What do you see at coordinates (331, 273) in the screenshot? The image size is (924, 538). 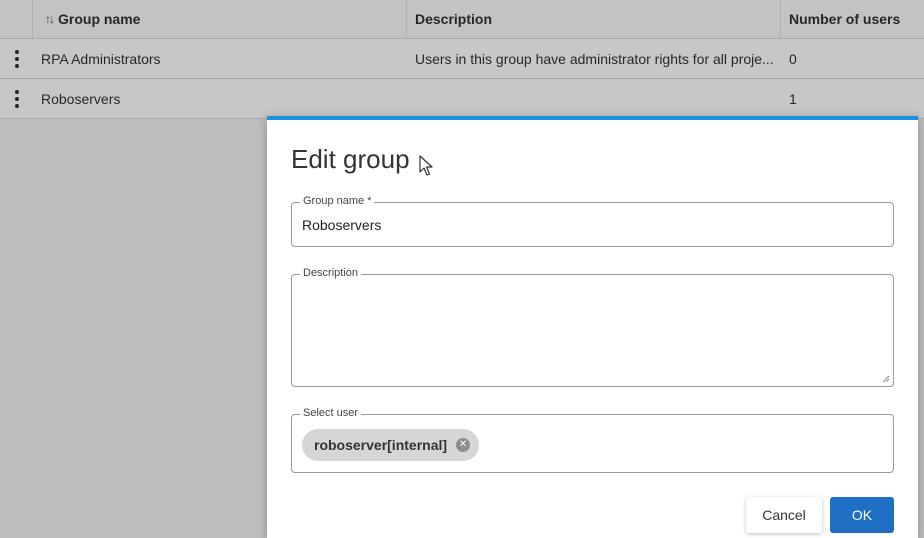 I see `description-label: Description` at bounding box center [331, 273].